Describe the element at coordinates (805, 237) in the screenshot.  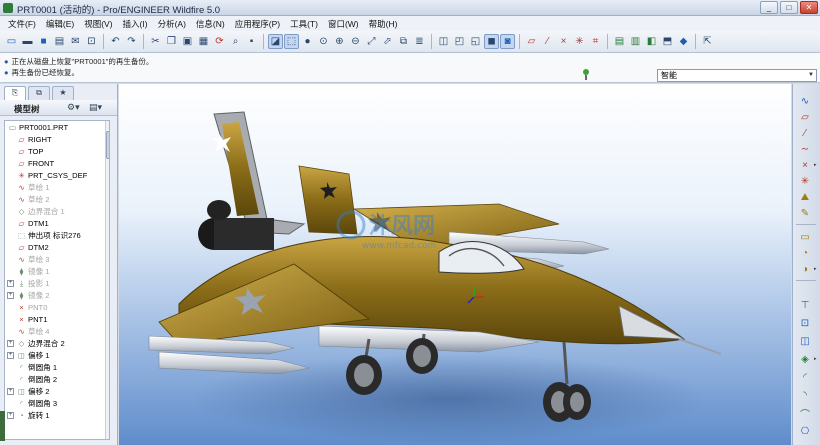
I see `extrude-tool-icon: ▭` at that location.